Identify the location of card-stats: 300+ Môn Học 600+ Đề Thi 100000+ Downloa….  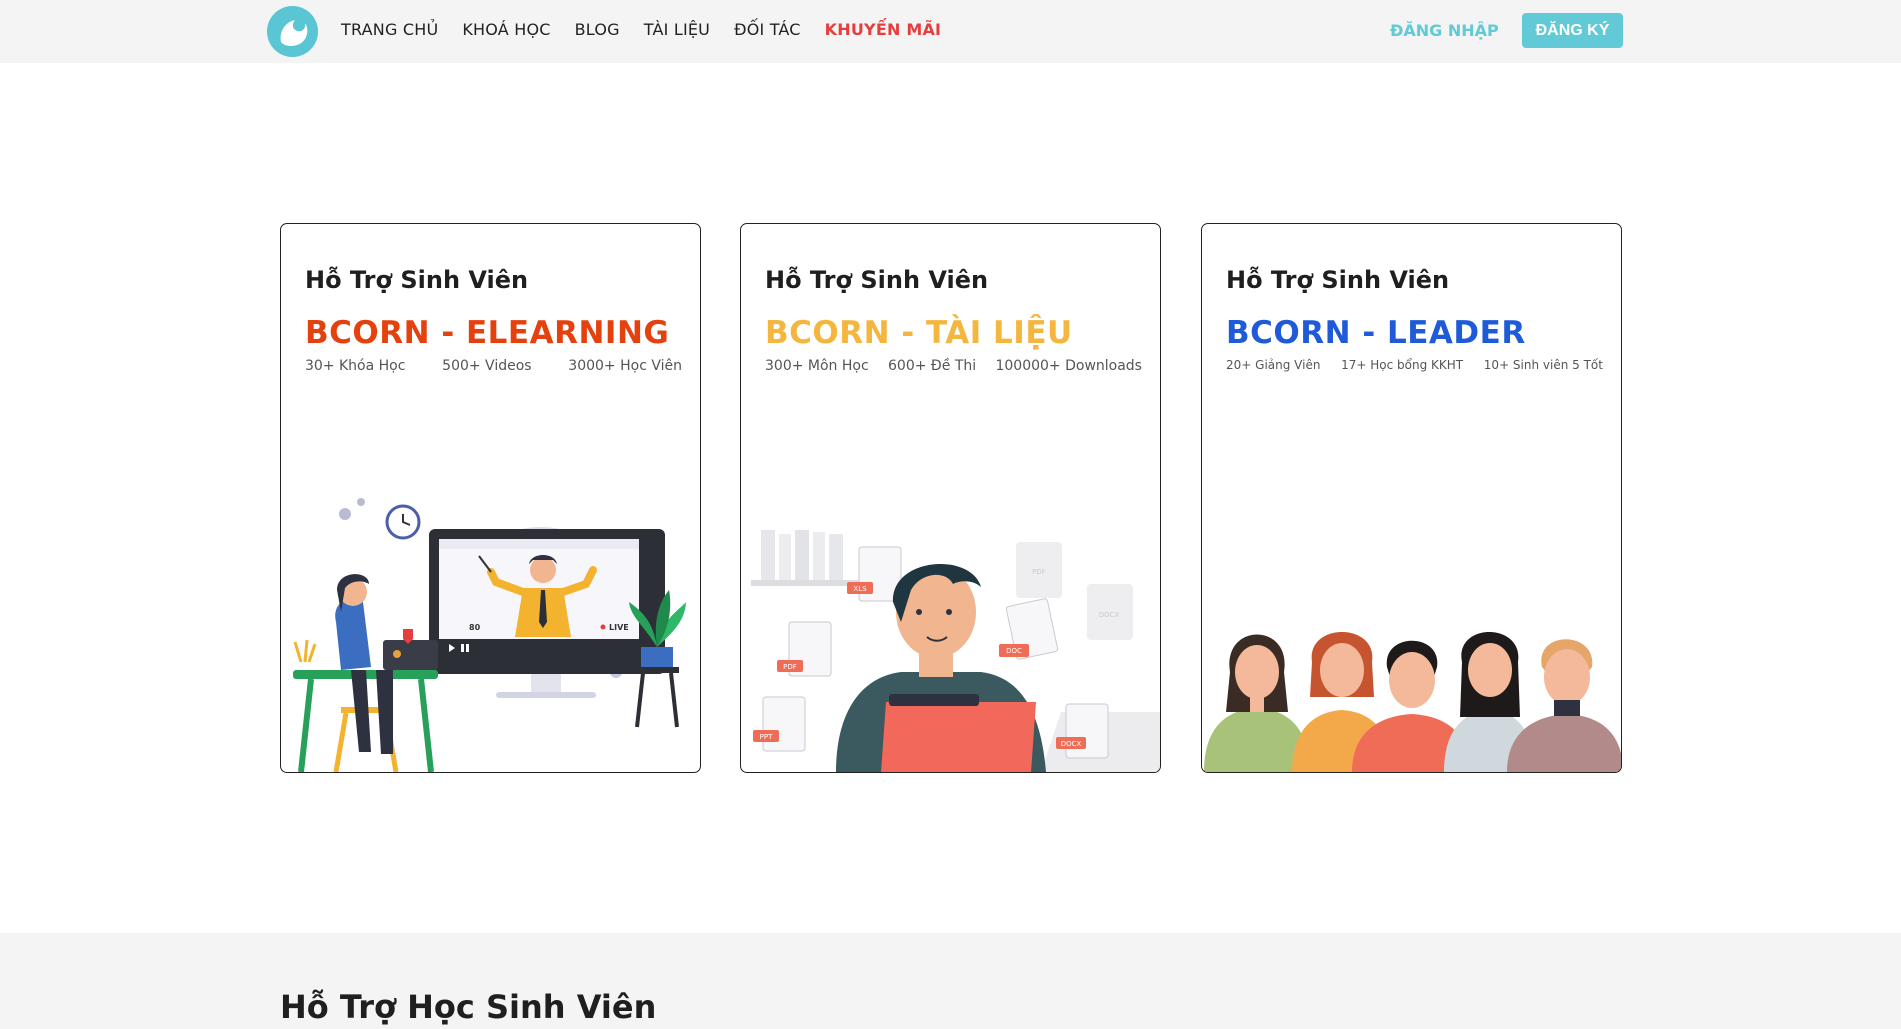
(953, 366).